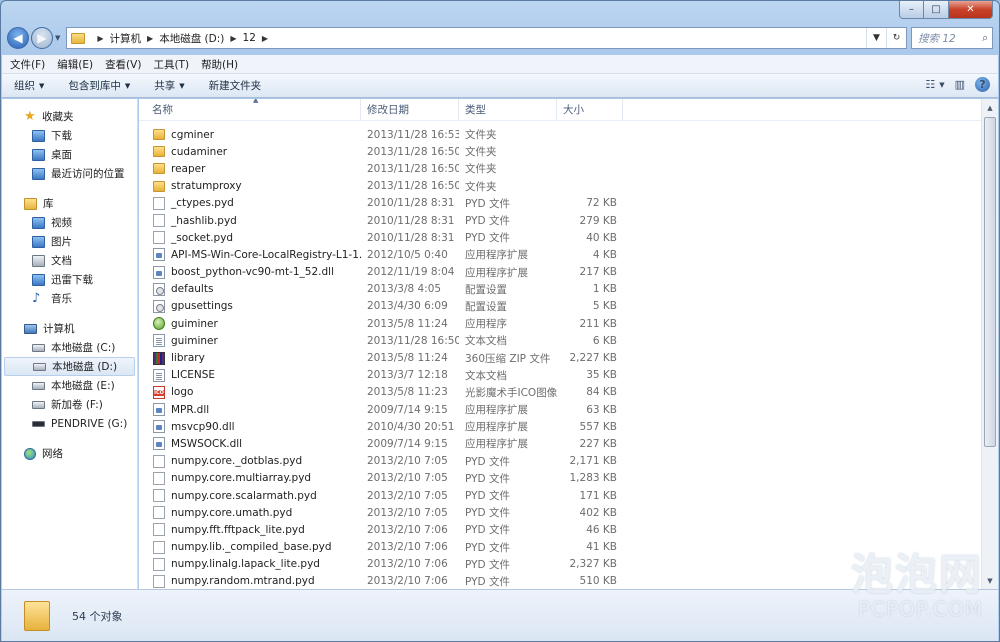 The image size is (1000, 642). Describe the element at coordinates (159, 255) in the screenshot. I see `dll-file-icon` at that location.